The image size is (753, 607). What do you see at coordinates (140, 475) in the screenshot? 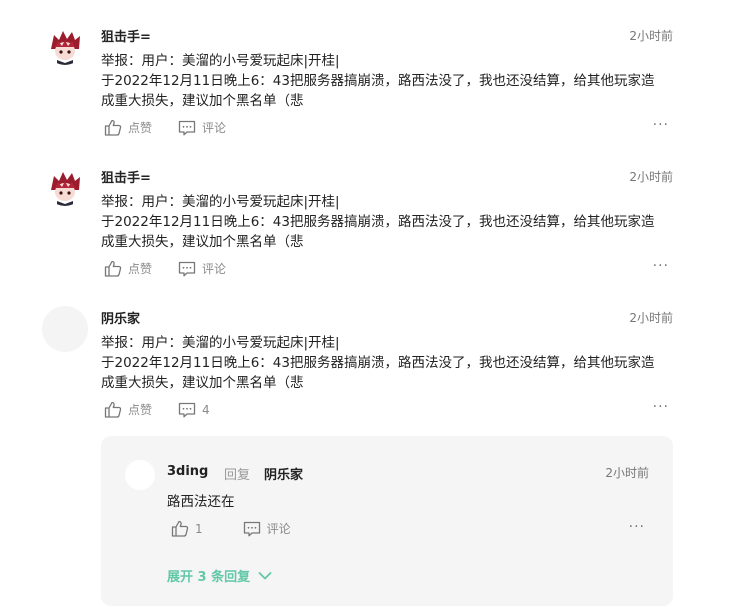
I see `reply-avatar` at bounding box center [140, 475].